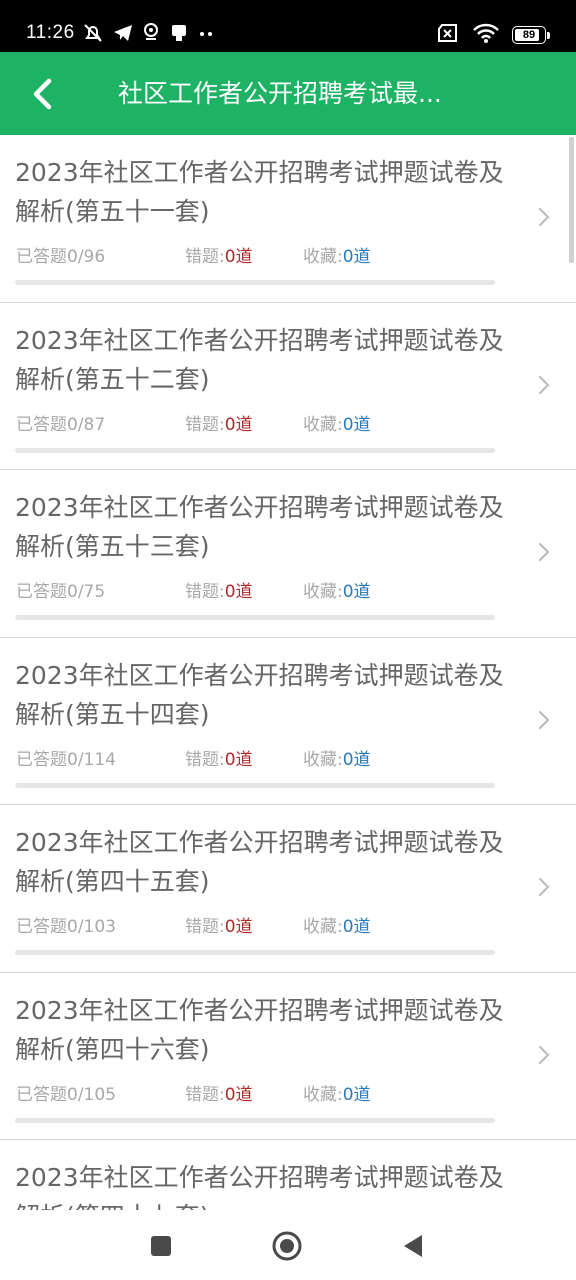 Image resolution: width=576 pixels, height=1280 pixels. I want to click on recents-button, so click(161, 1246).